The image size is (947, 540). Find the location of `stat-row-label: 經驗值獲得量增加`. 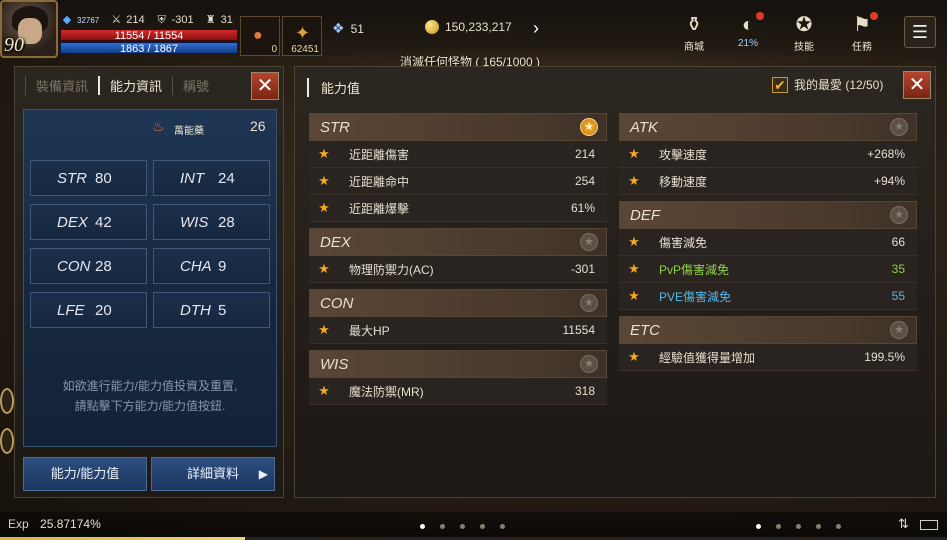

stat-row-label: 經驗值獲得量增加 is located at coordinates (707, 357).